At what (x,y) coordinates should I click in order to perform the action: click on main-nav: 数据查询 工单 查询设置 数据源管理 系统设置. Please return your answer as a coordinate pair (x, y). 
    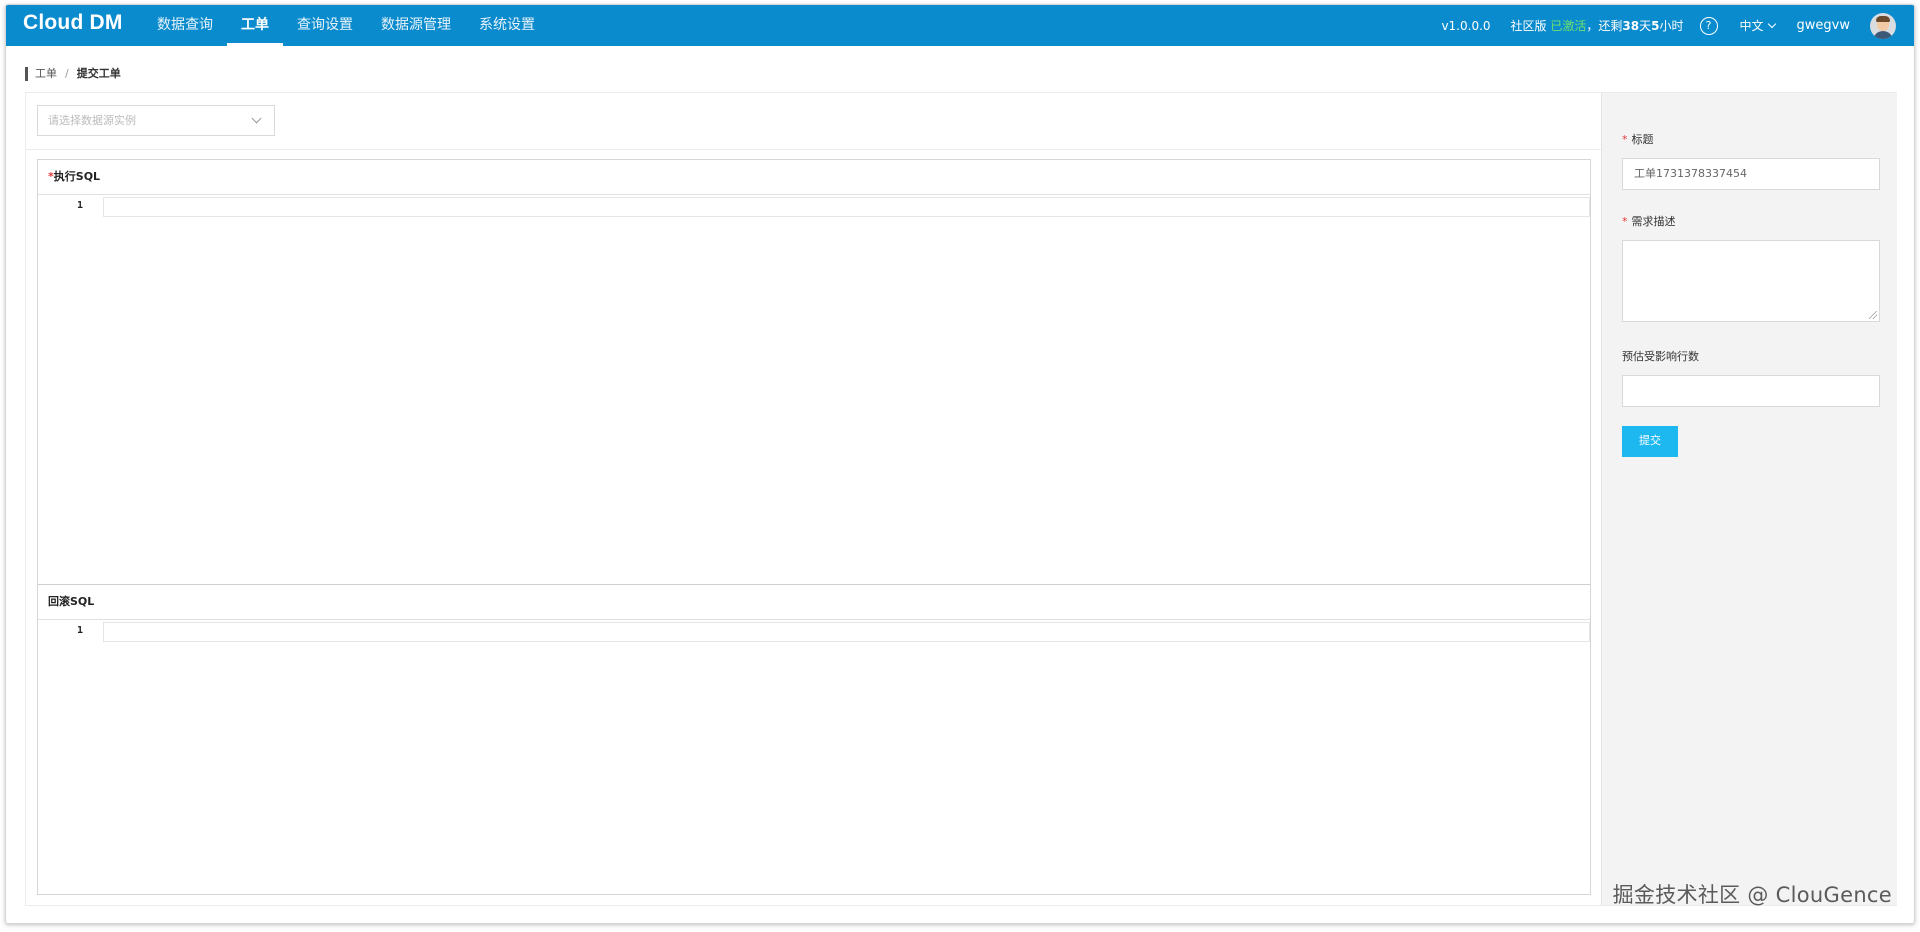
    Looking at the image, I should click on (346, 25).